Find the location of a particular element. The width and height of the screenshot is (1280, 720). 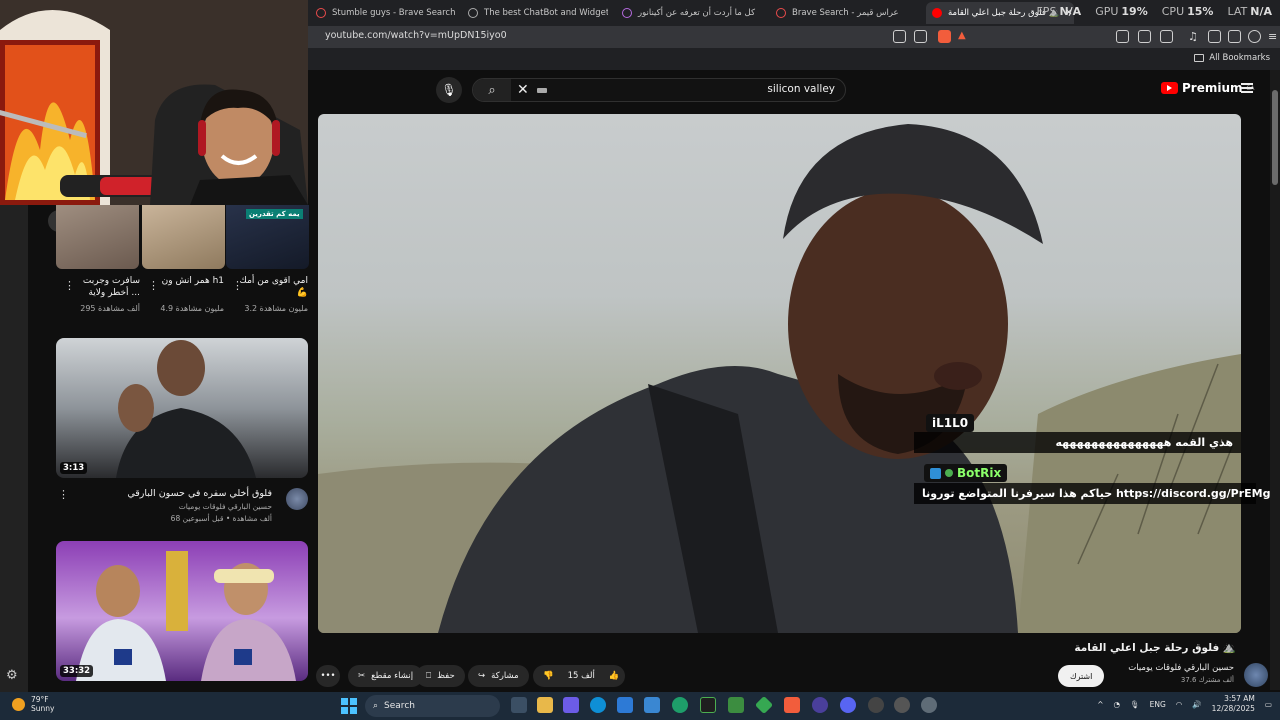

more-actions-button: ••• is located at coordinates (328, 676).